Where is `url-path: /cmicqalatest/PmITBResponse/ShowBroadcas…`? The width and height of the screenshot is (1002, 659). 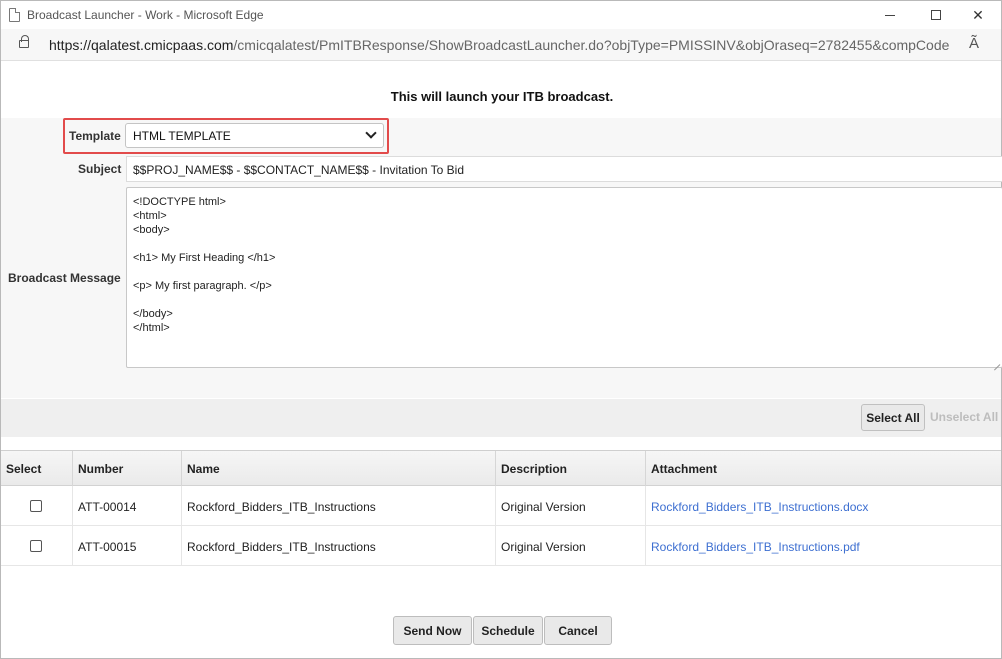 url-path: /cmicqalatest/PmITBResponse/ShowBroadcas… is located at coordinates (591, 45).